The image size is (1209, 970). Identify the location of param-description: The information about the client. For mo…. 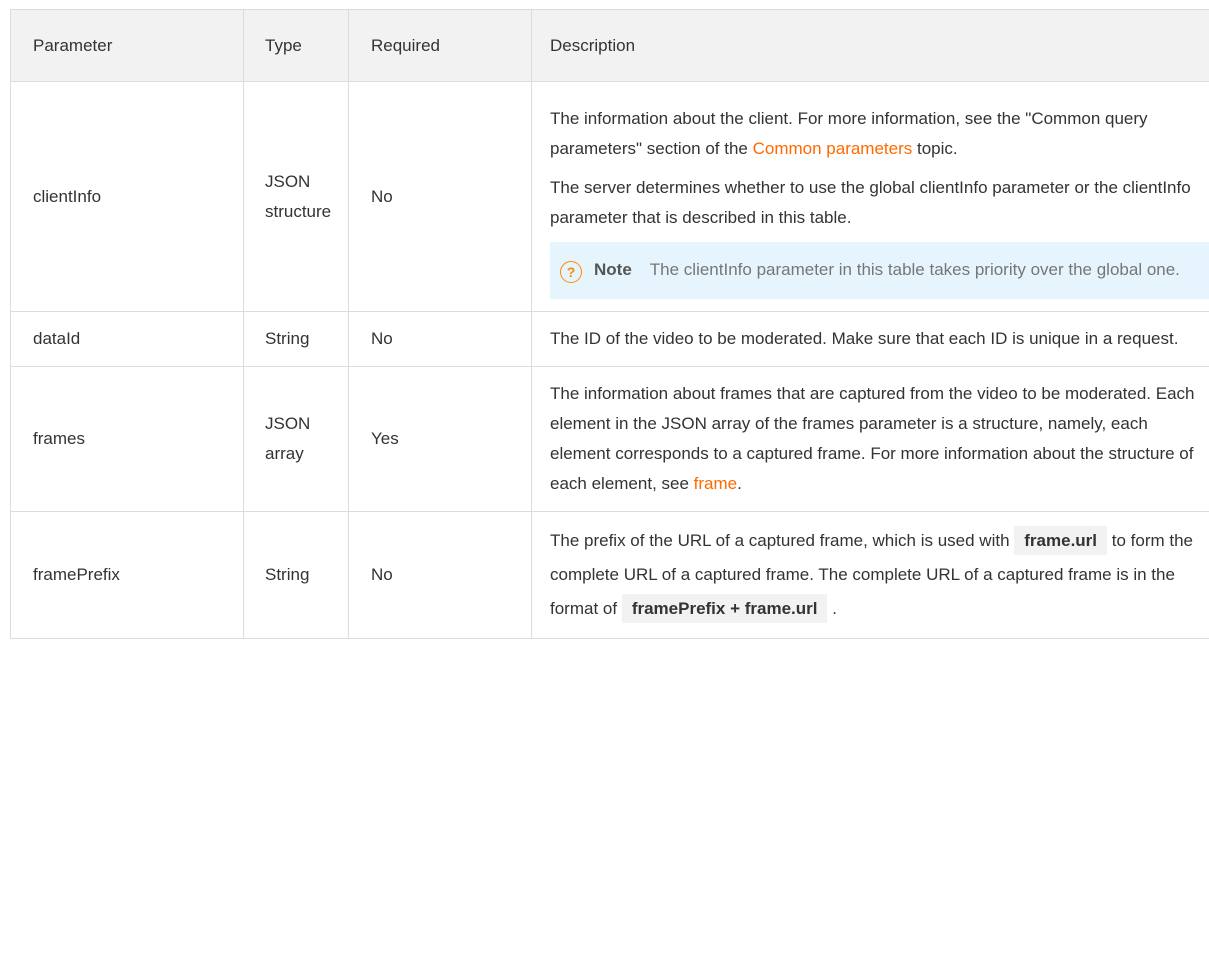
(870, 196).